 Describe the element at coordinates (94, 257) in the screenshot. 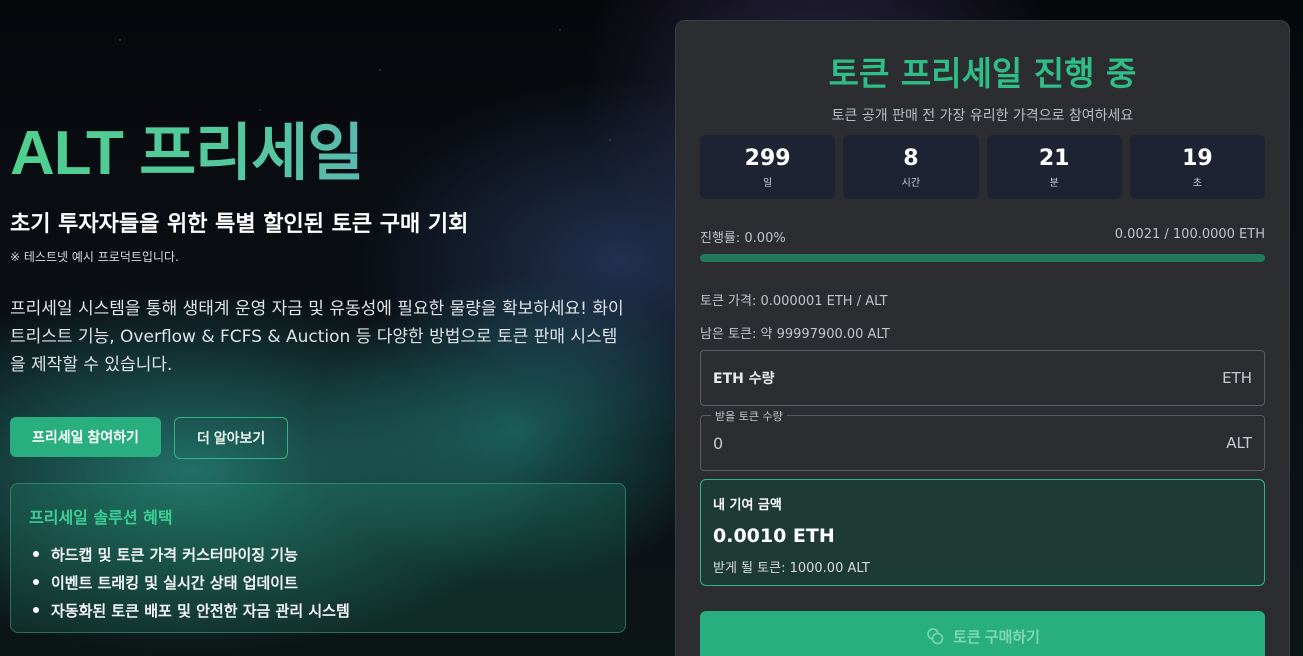

I see `testnet-note: ※ 테스트넷 예시 프로덕트입니다.` at that location.